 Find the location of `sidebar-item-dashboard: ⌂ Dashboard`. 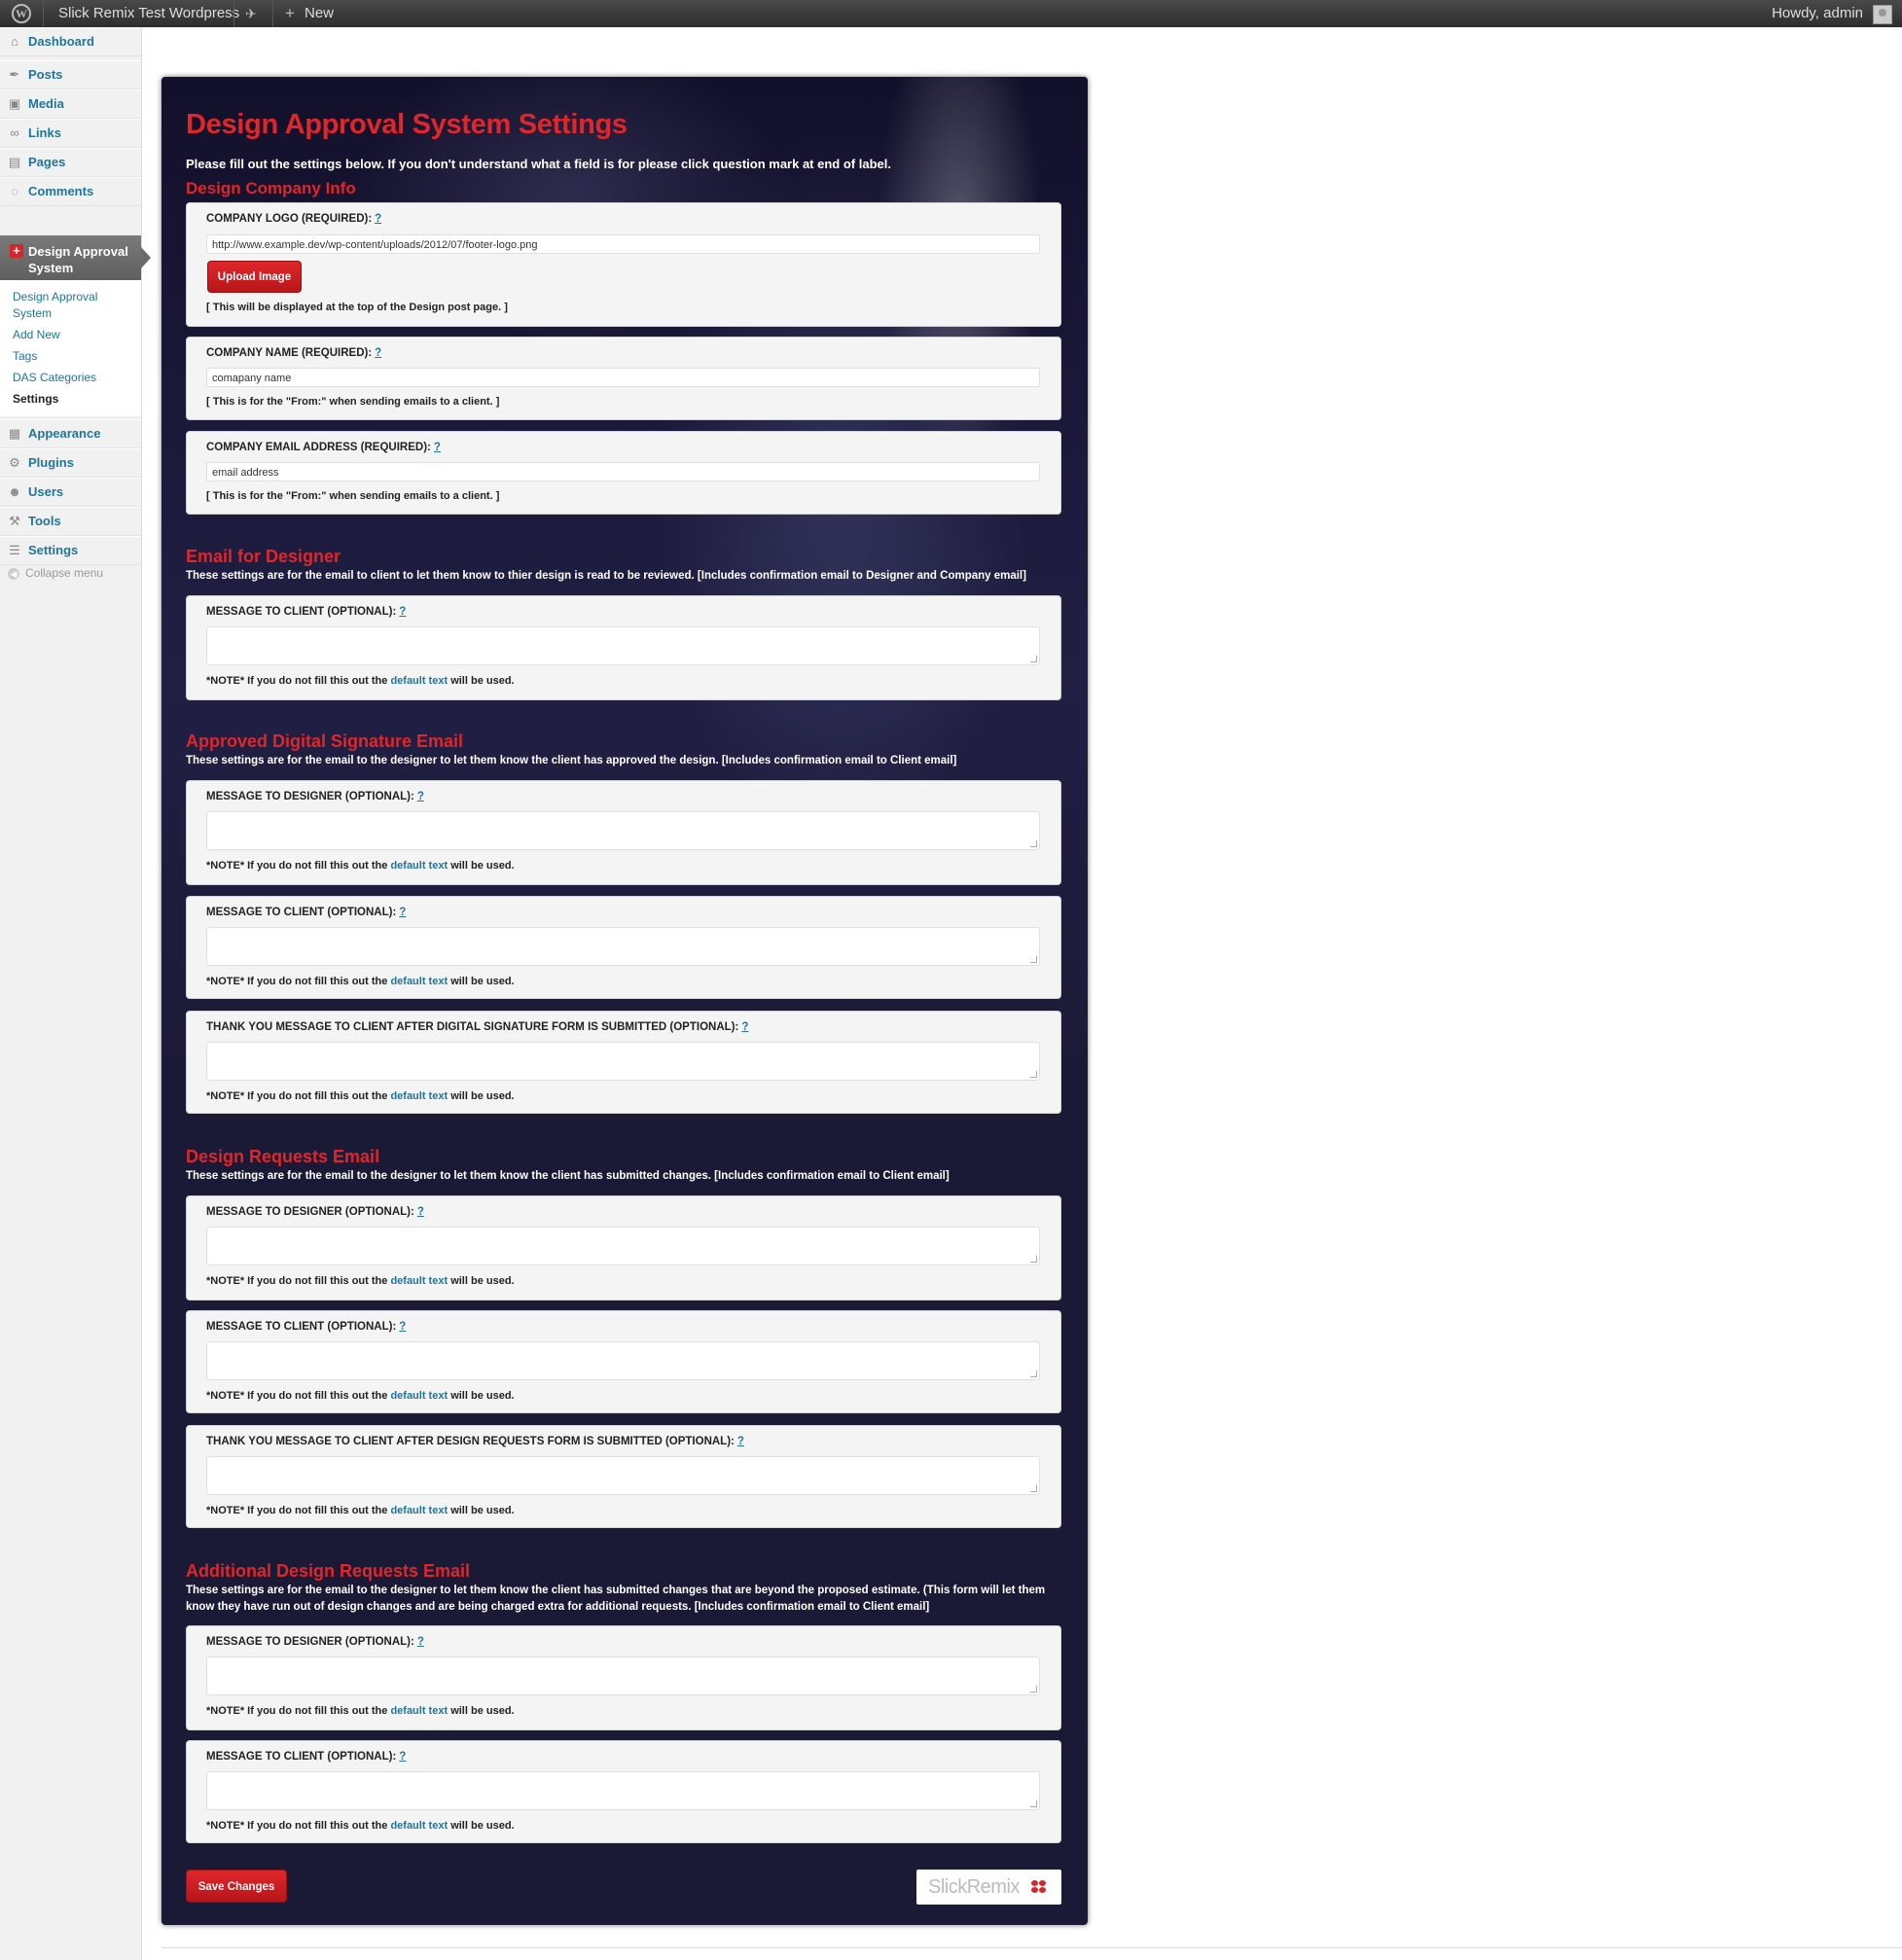

sidebar-item-dashboard: ⌂ Dashboard is located at coordinates (71, 42).